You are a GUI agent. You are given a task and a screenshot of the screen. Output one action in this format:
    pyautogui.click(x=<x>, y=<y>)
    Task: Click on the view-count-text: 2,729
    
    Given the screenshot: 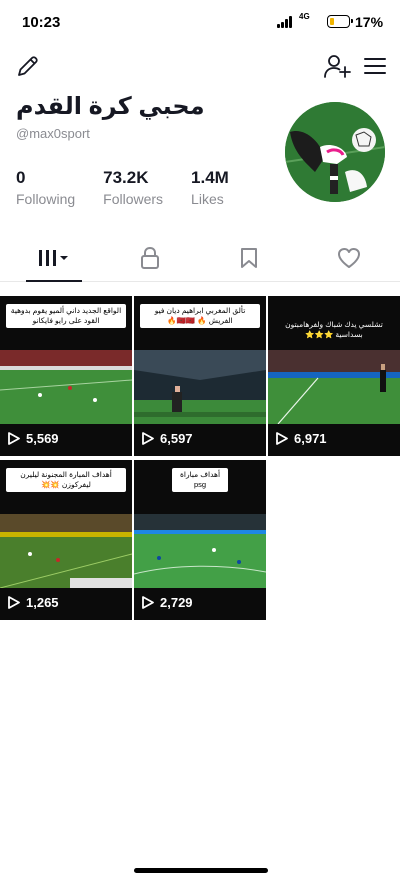 What is the action you would take?
    pyautogui.click(x=176, y=602)
    